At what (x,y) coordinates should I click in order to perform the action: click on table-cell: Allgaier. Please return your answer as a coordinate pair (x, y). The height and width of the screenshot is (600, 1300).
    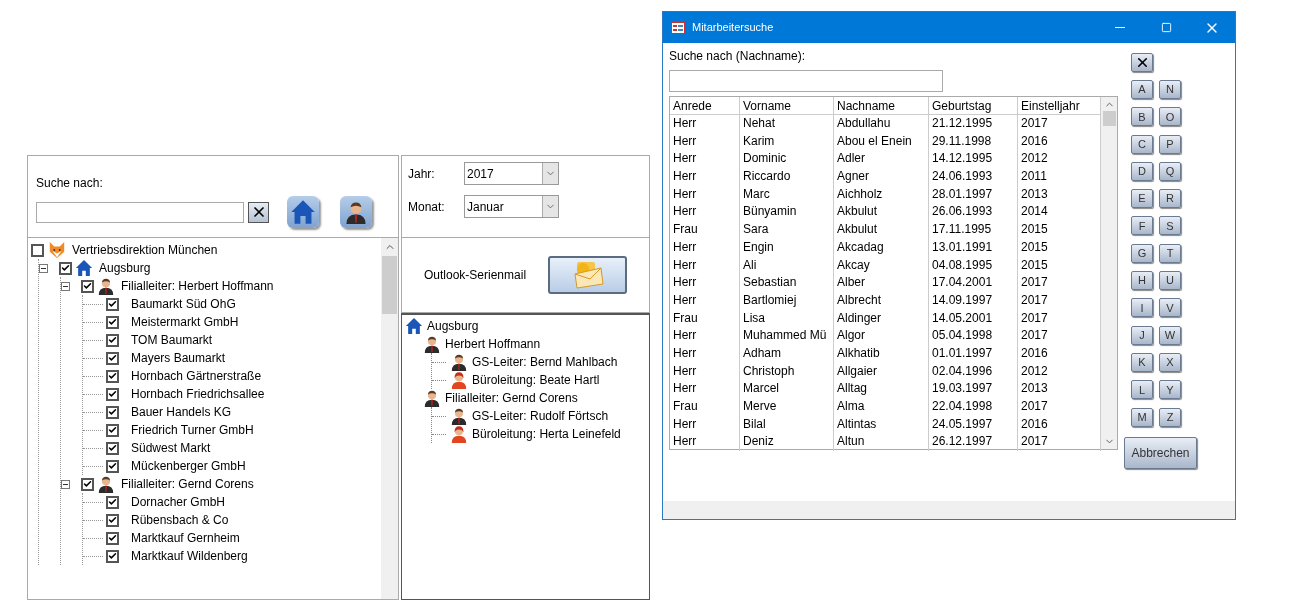
    Looking at the image, I should click on (881, 371).